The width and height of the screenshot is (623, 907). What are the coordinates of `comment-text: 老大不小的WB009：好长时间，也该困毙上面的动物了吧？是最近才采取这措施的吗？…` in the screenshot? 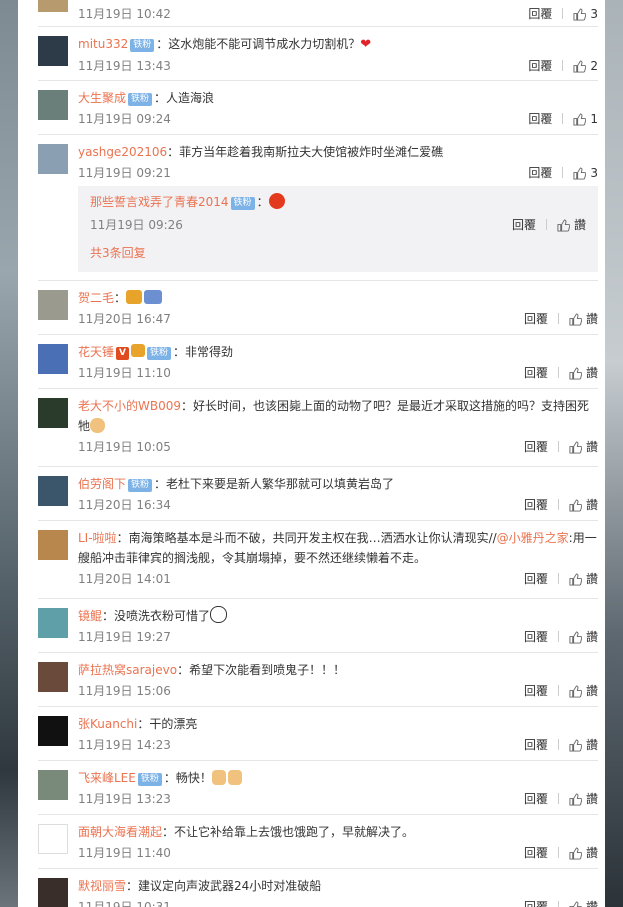 It's located at (338, 416).